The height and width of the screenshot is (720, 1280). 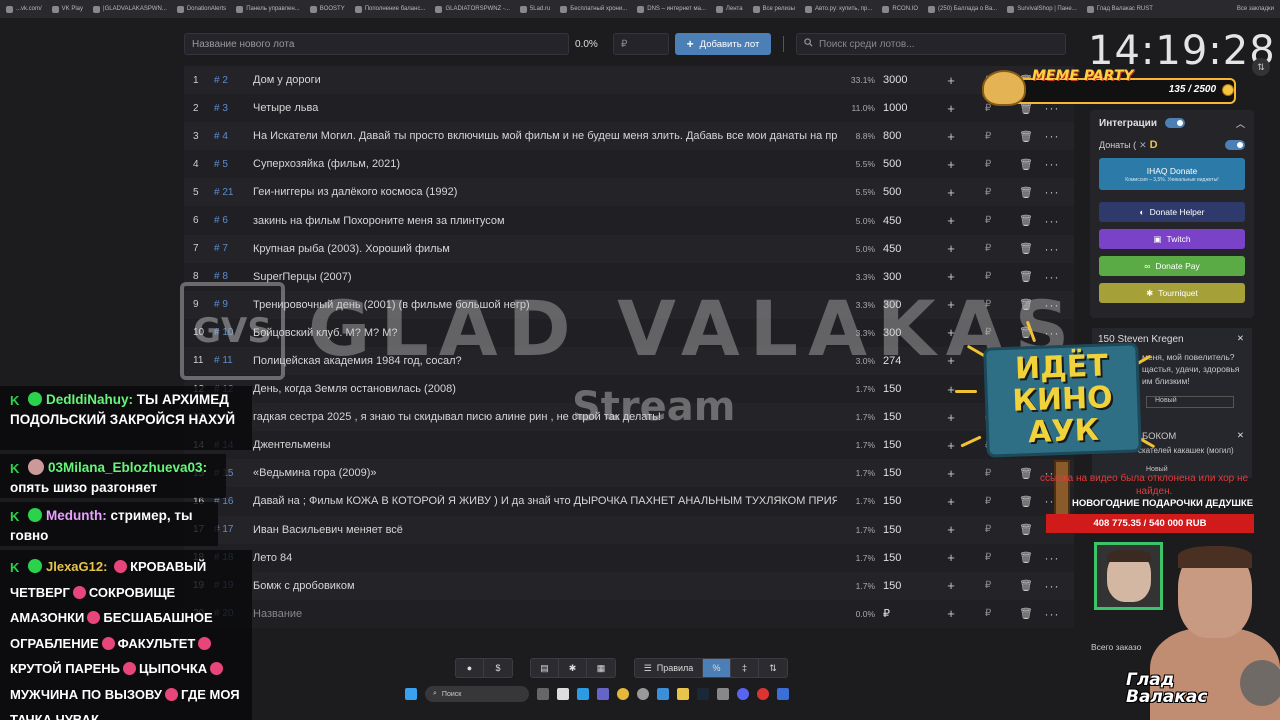 I want to click on bug-icon: ✱, so click(x=573, y=668).